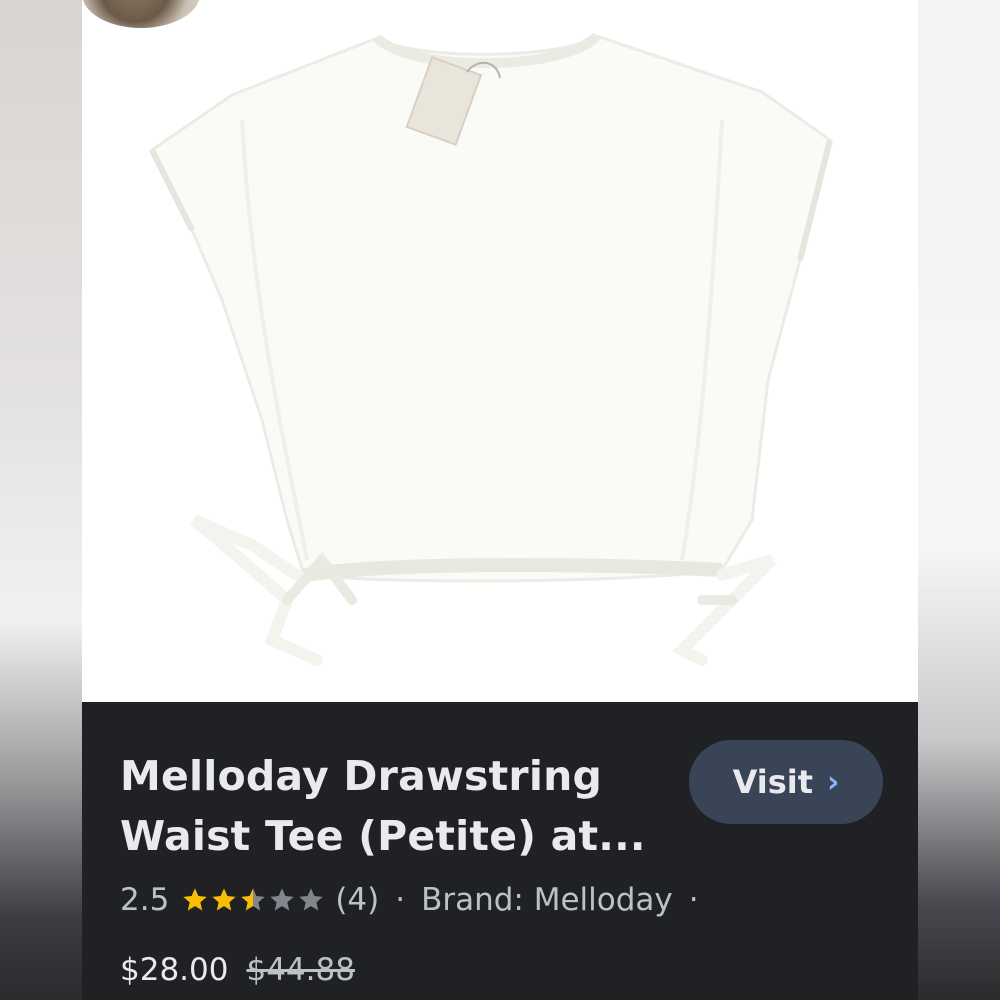 Image resolution: width=1000 pixels, height=1000 pixels. I want to click on original-price: $44.88, so click(300, 970).